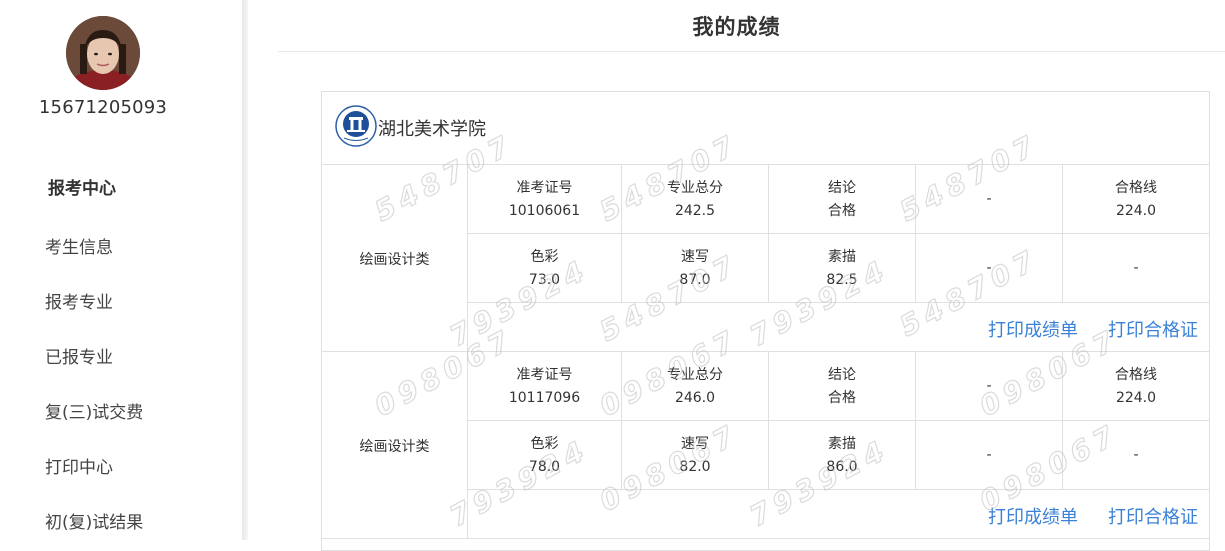 The image size is (1225, 551). Describe the element at coordinates (695, 455) in the screenshot. I see `grid-cell: 速写 82.0` at that location.